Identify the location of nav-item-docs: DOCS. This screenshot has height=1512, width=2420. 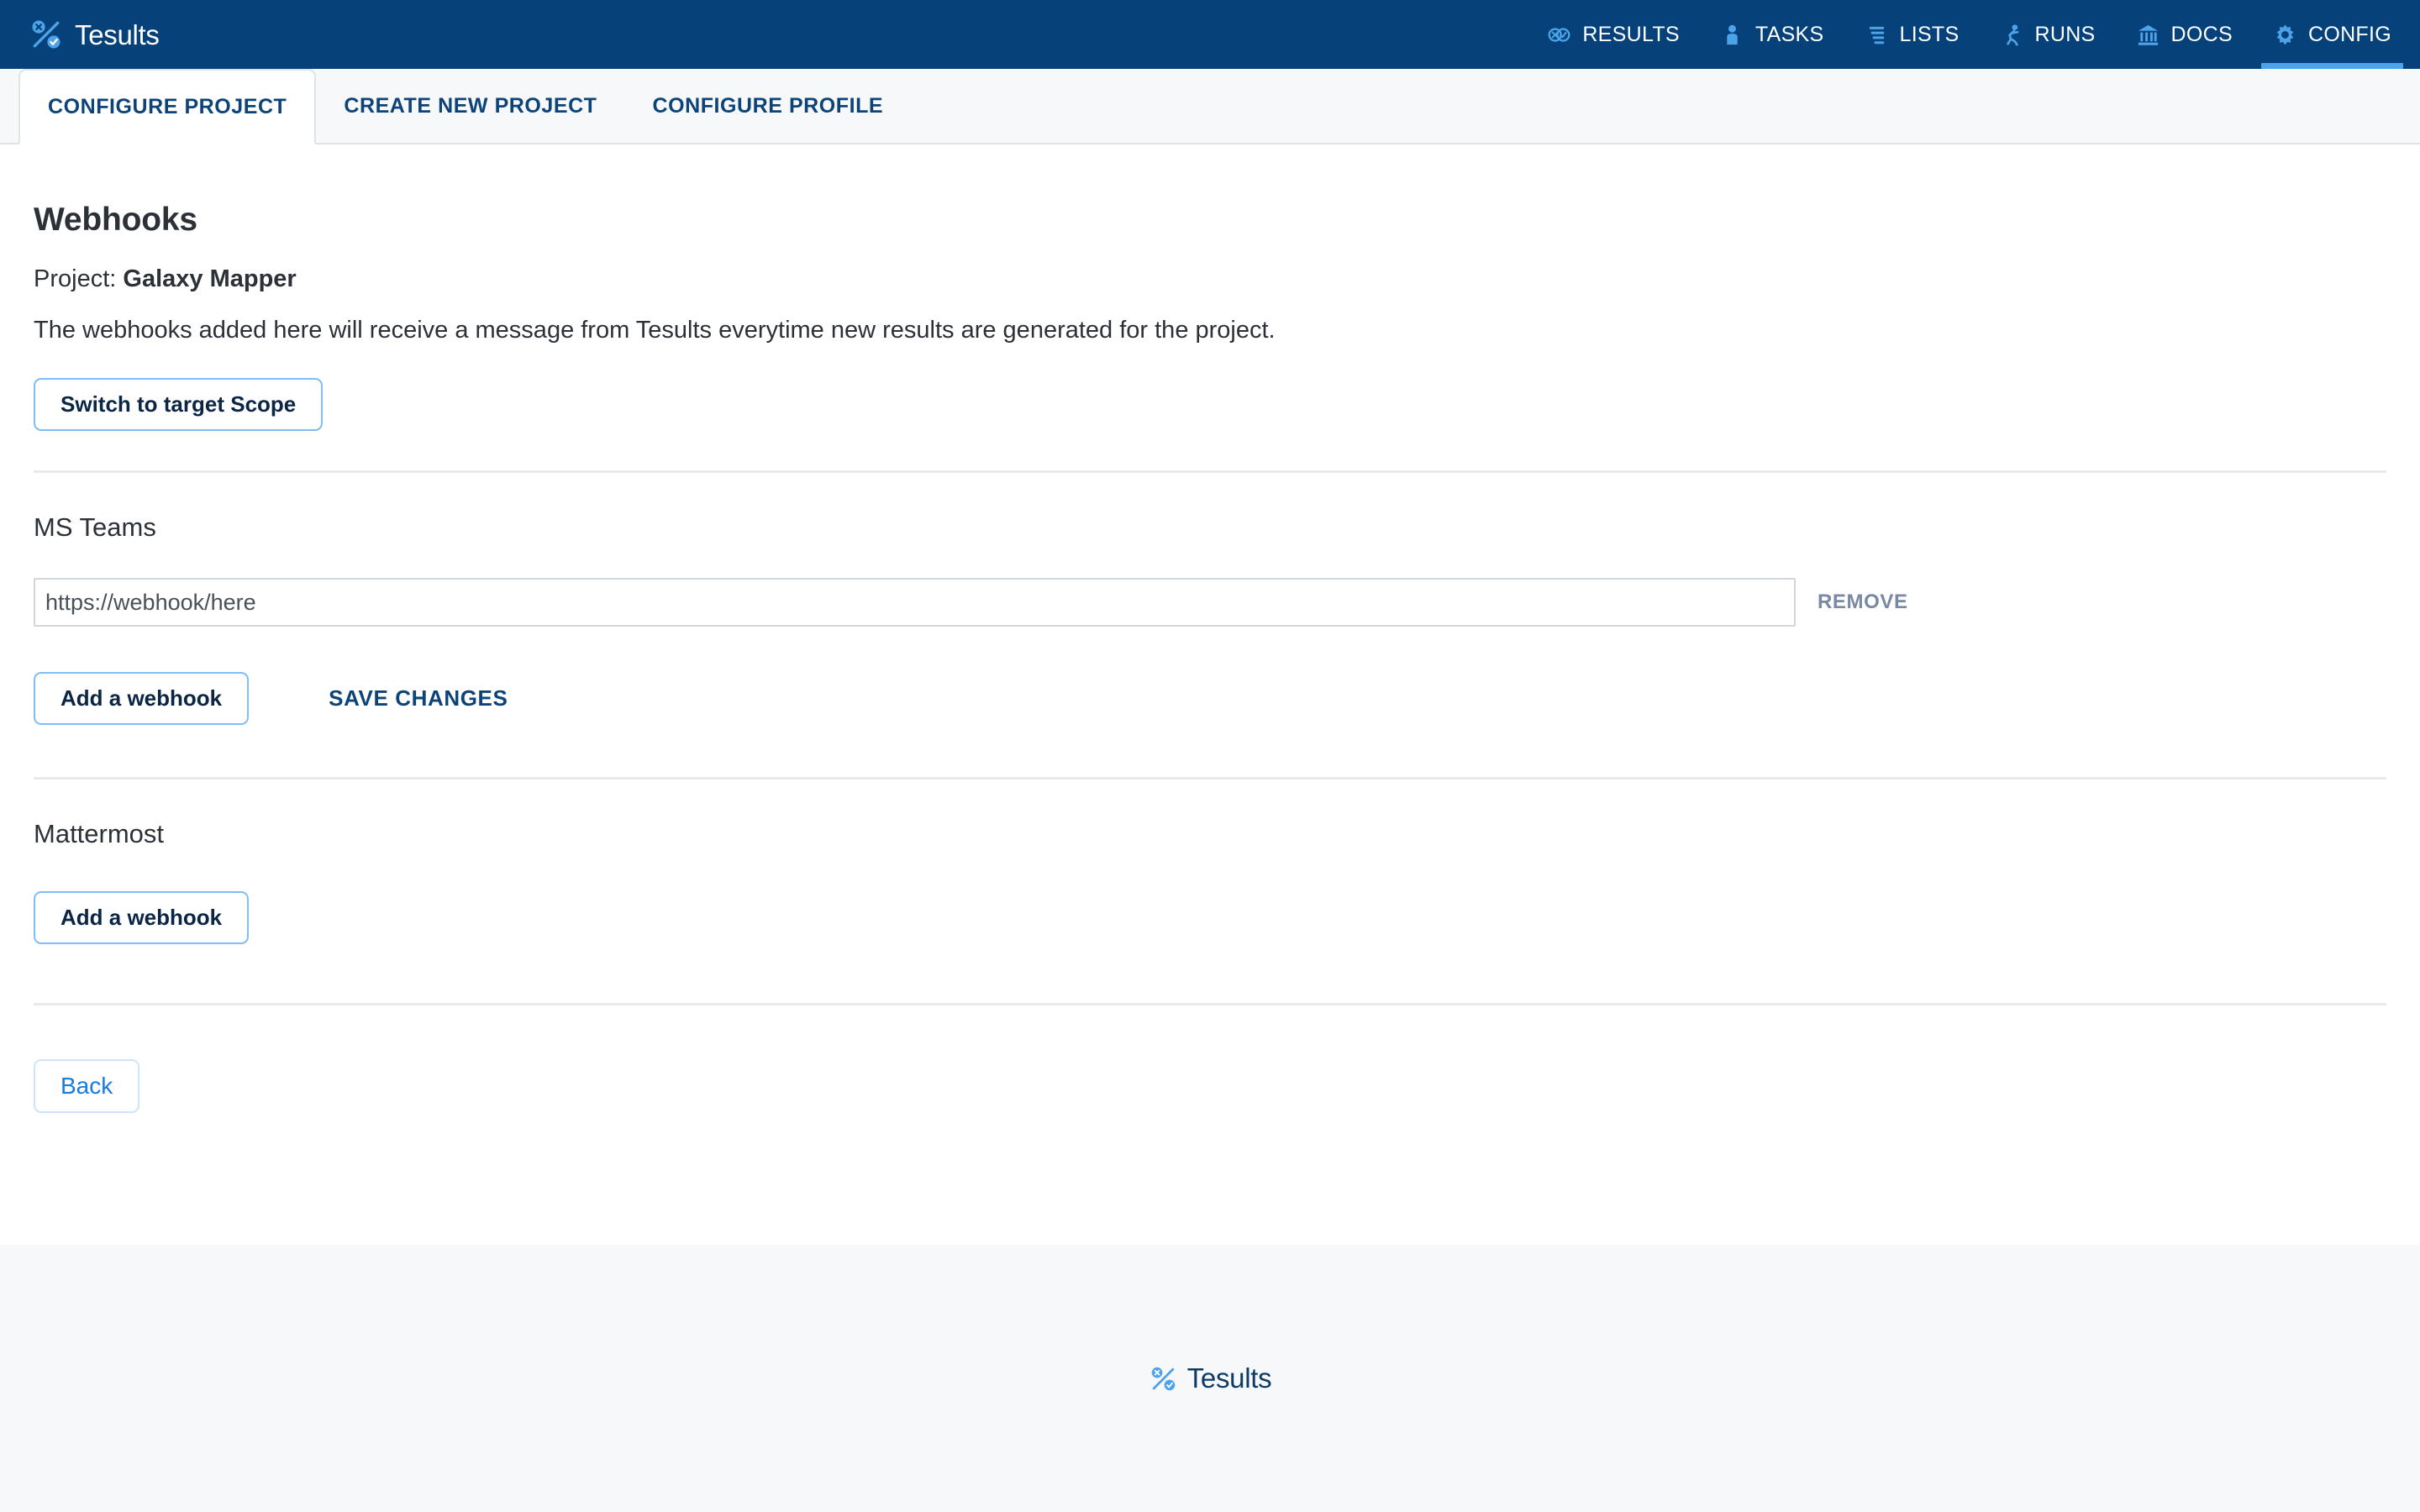
(2184, 34).